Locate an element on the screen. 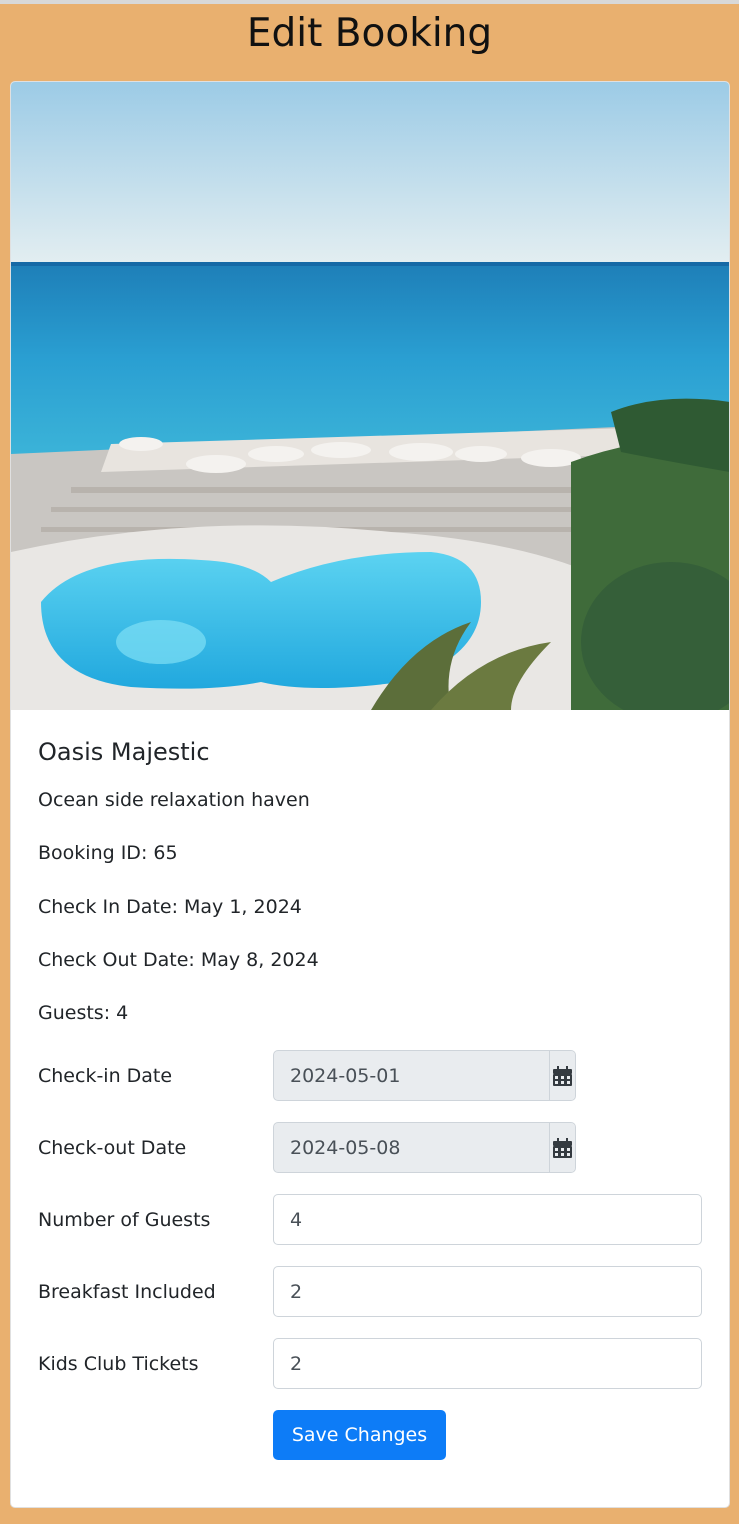 The image size is (739, 1524). check-in-label: Check-in Date is located at coordinates (105, 1076).